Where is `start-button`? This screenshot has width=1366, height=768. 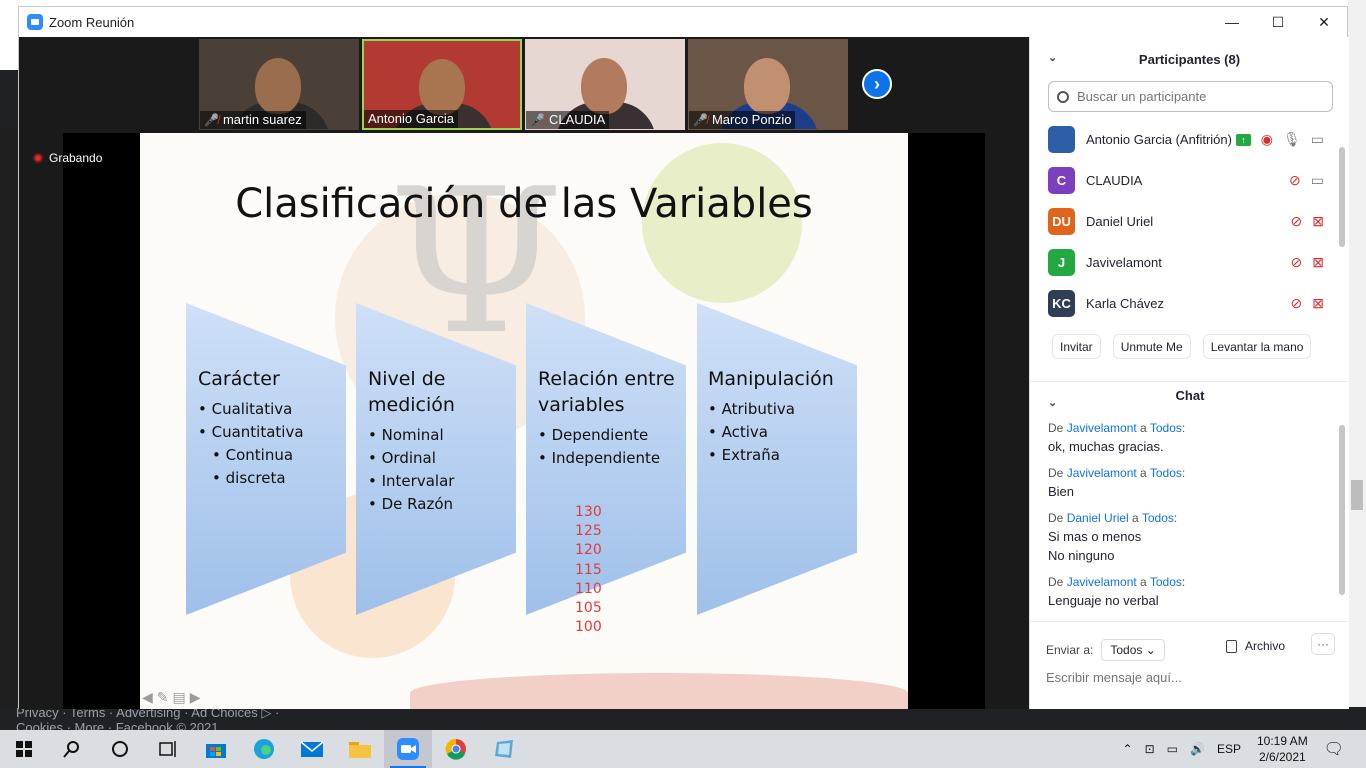
start-button is located at coordinates (24, 749).